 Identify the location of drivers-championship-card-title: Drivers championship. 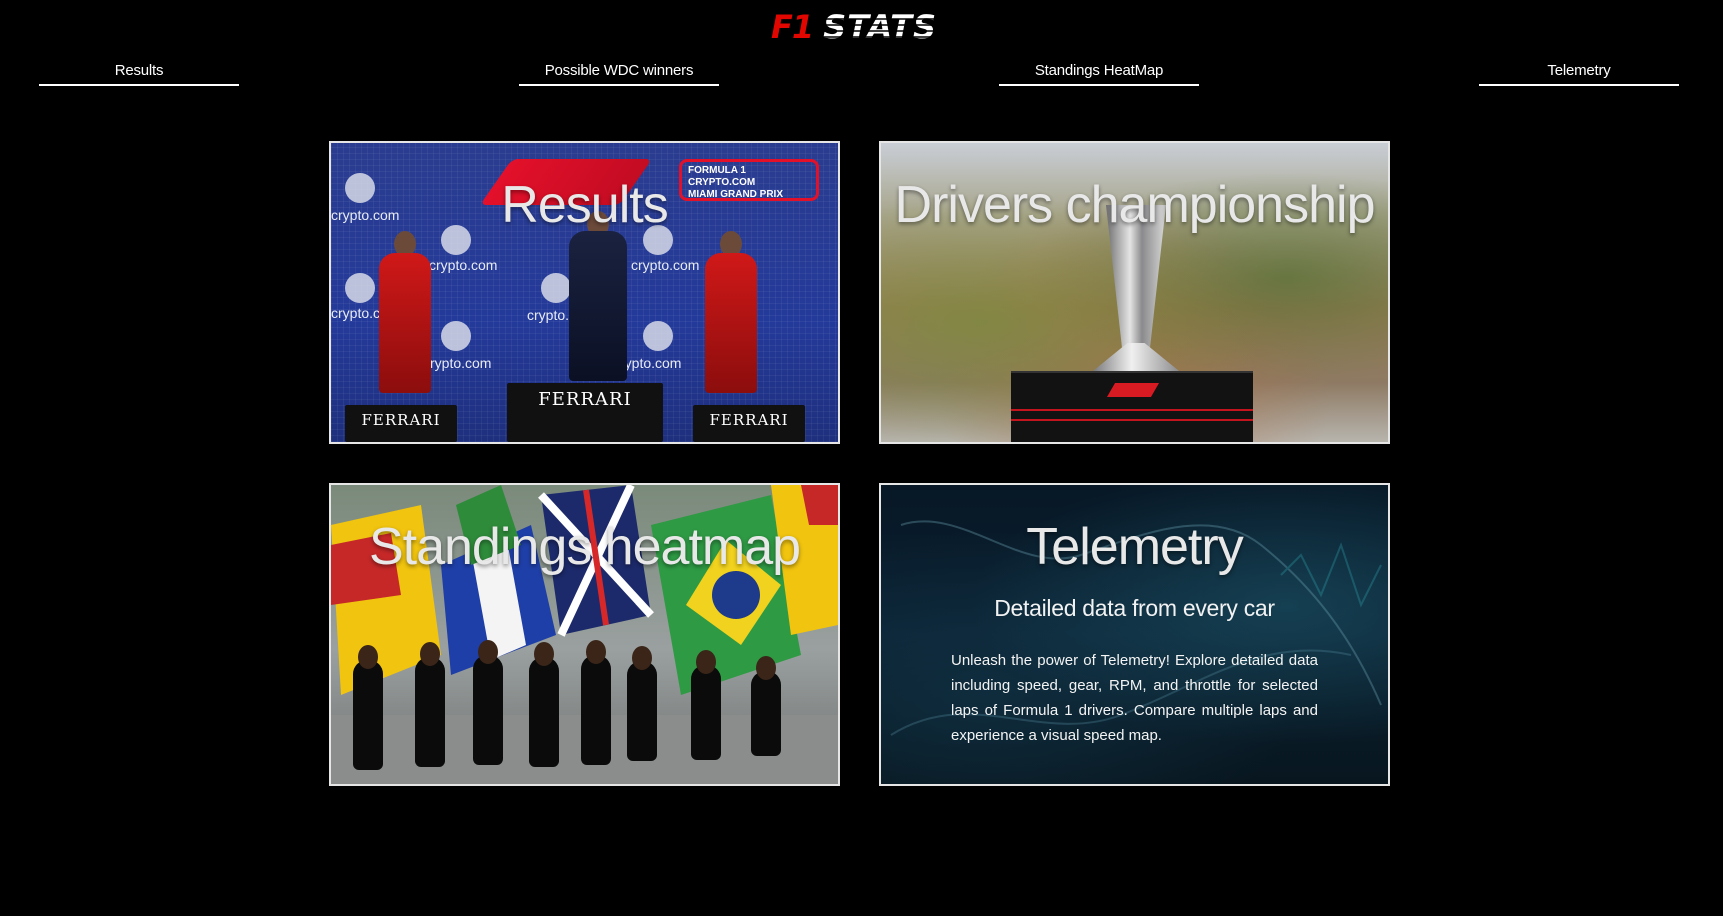
(1135, 205).